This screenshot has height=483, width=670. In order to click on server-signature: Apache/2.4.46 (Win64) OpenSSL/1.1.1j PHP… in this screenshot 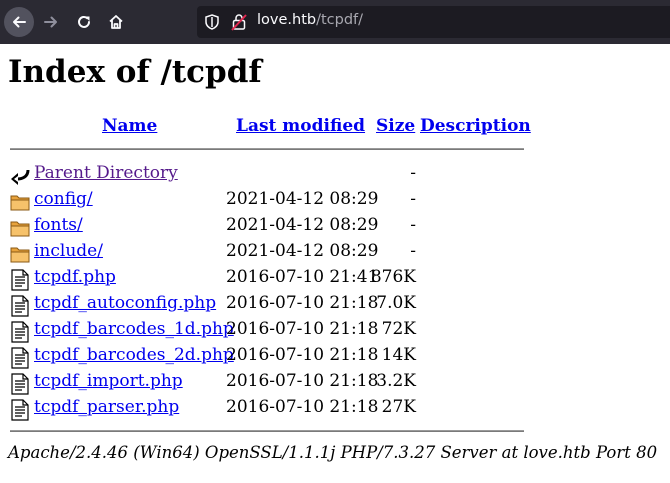, I will do `click(333, 452)`.